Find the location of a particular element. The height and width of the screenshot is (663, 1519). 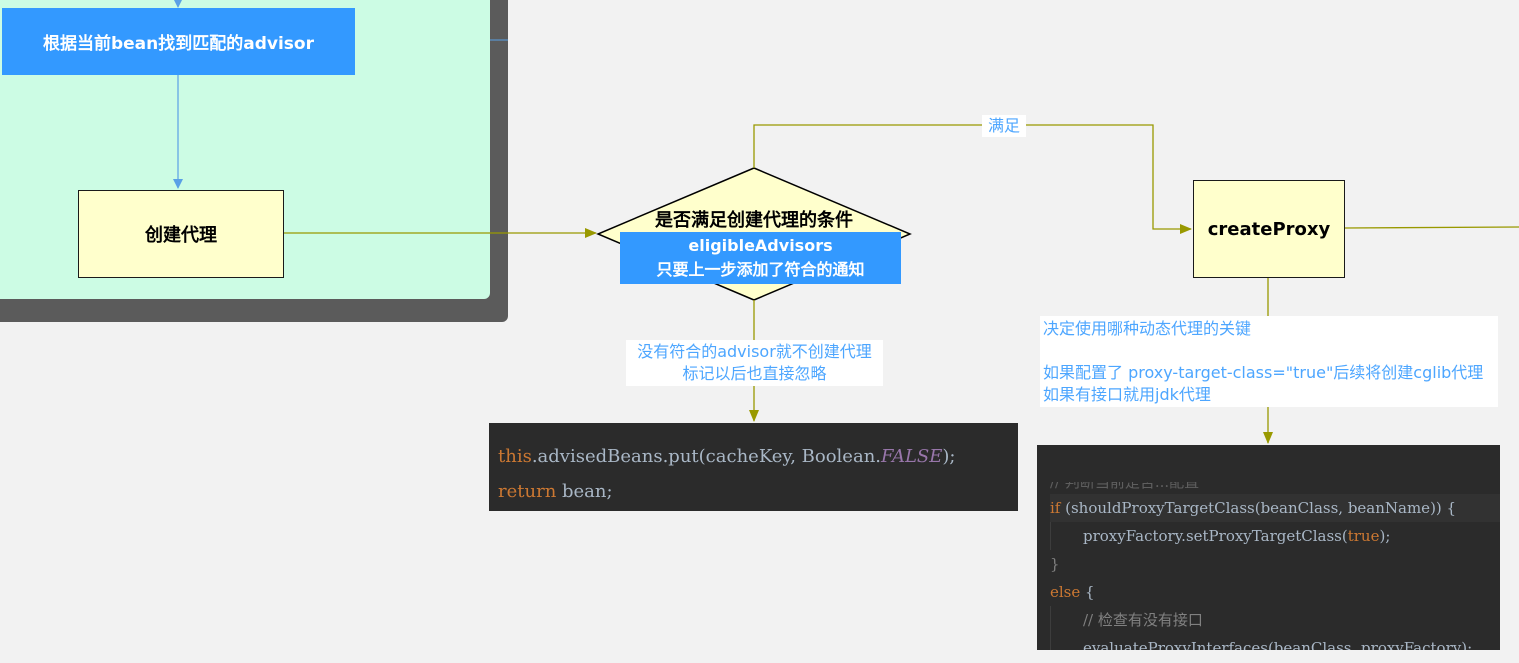

code-token: proxyFactory.setProxyTargetClass( is located at coordinates (1215, 536).